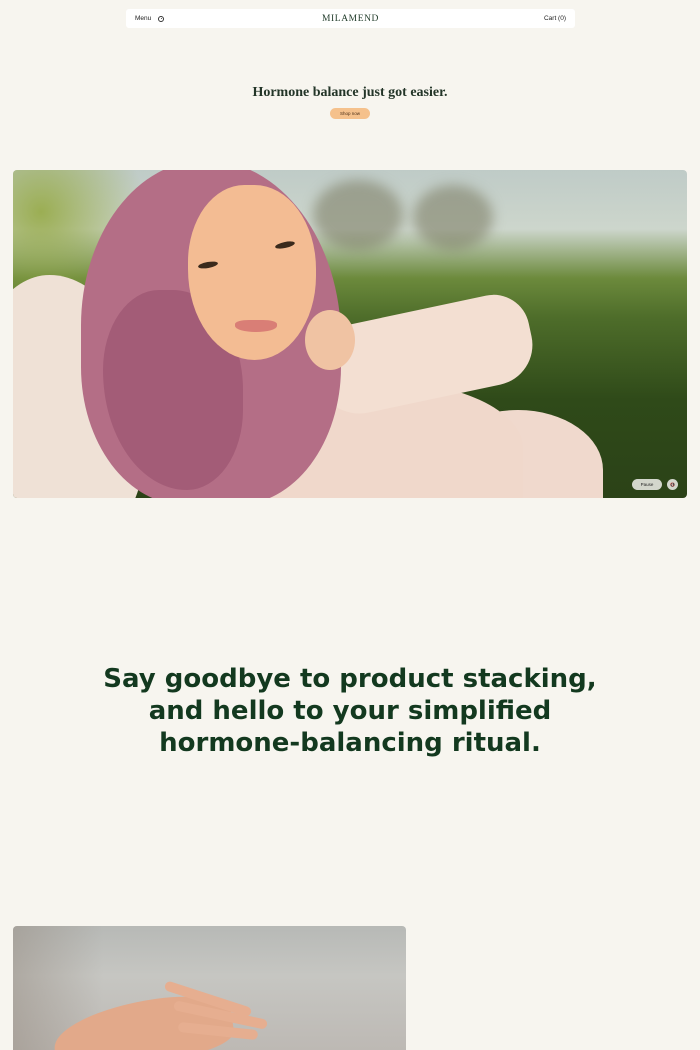 The width and height of the screenshot is (700, 1050). Describe the element at coordinates (350, 113) in the screenshot. I see `shop-now-button: Shop now` at that location.